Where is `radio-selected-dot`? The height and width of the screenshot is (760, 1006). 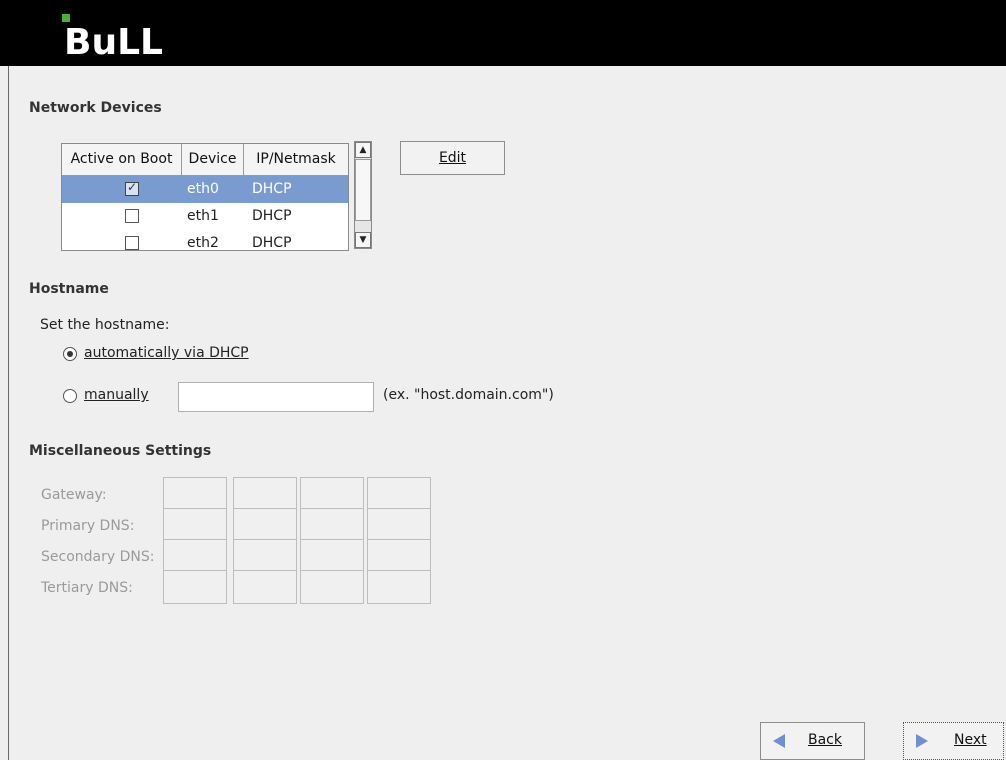 radio-selected-dot is located at coordinates (70, 354).